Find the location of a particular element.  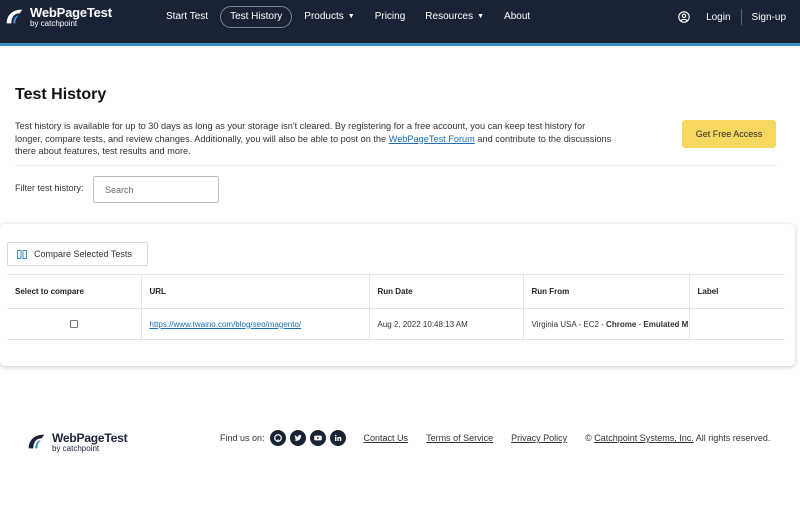

nav-divider is located at coordinates (741, 17).